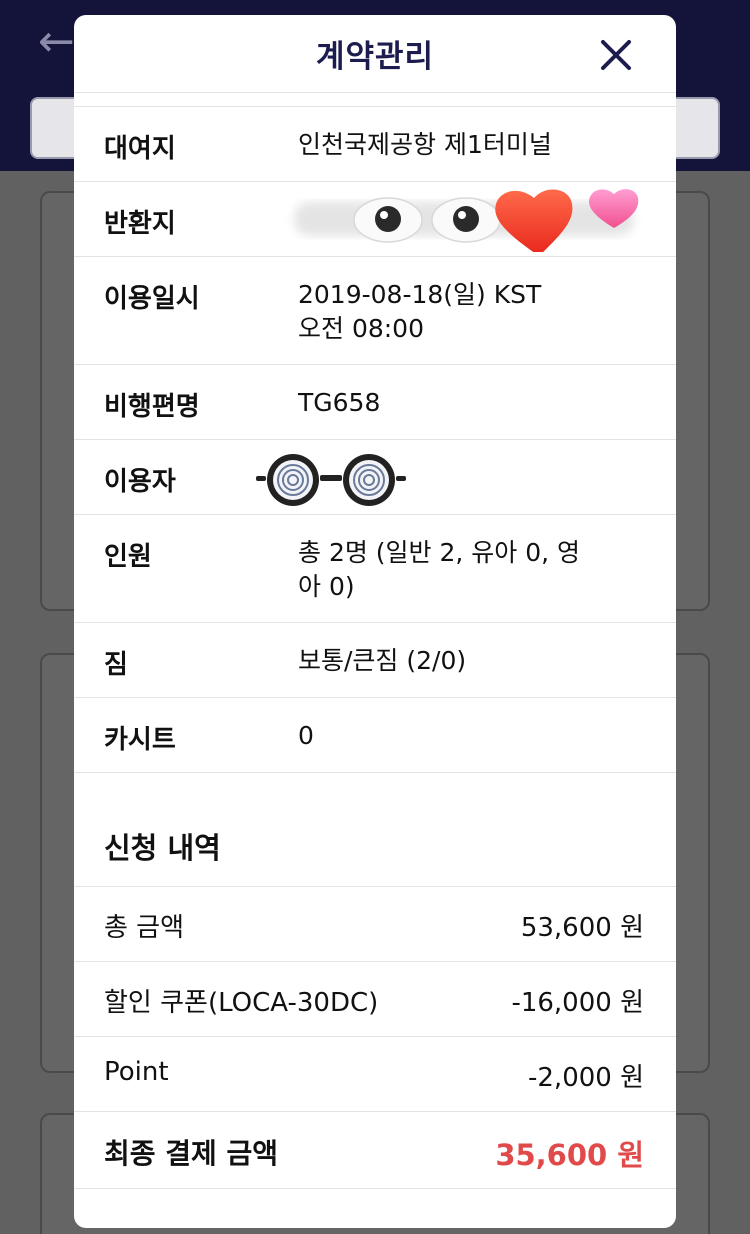 This screenshot has height=1234, width=750. What do you see at coordinates (140, 149) in the screenshot?
I see `info-label: 대여지` at bounding box center [140, 149].